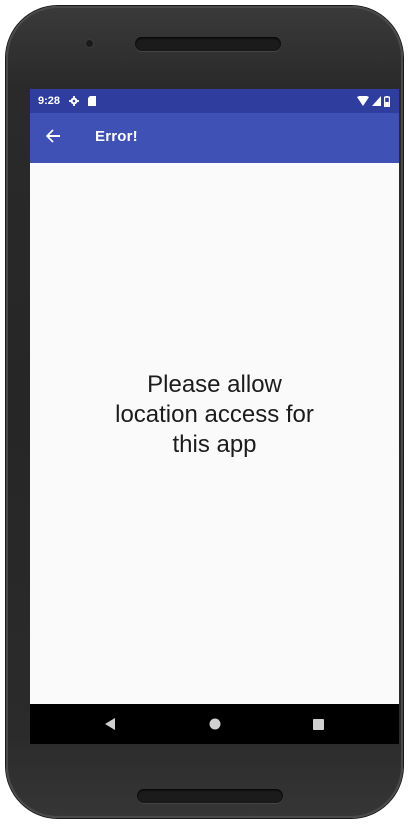 Image resolution: width=409 pixels, height=824 pixels. I want to click on status-system-icons, so click(373, 101).